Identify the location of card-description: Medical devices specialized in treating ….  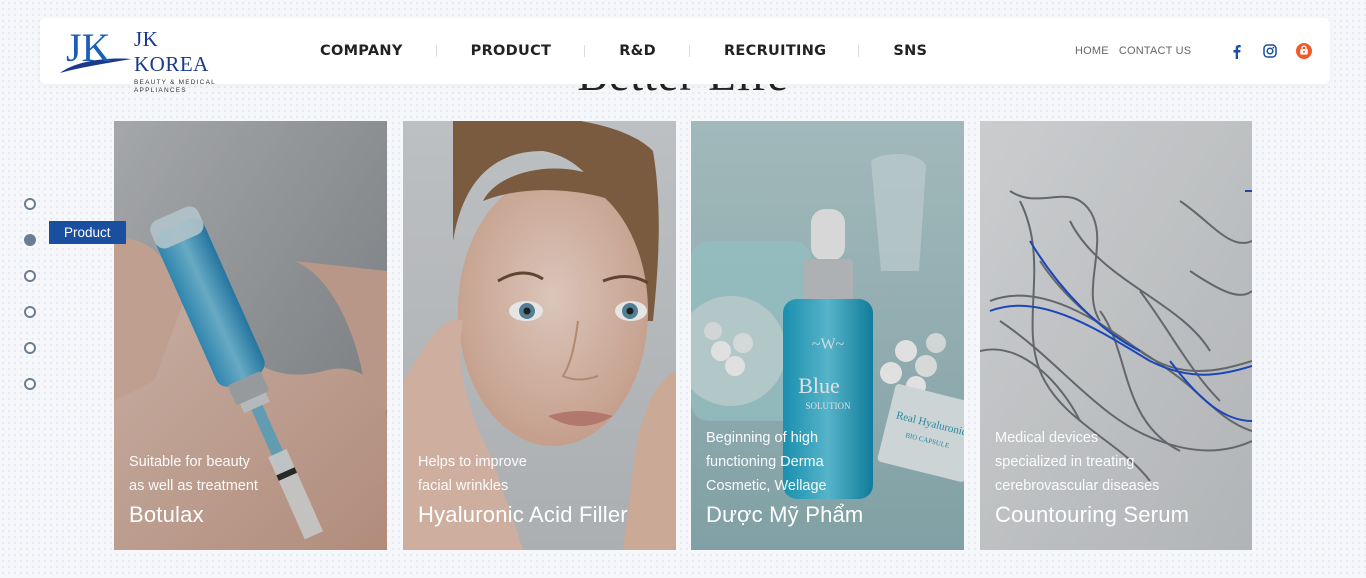
(1077, 462).